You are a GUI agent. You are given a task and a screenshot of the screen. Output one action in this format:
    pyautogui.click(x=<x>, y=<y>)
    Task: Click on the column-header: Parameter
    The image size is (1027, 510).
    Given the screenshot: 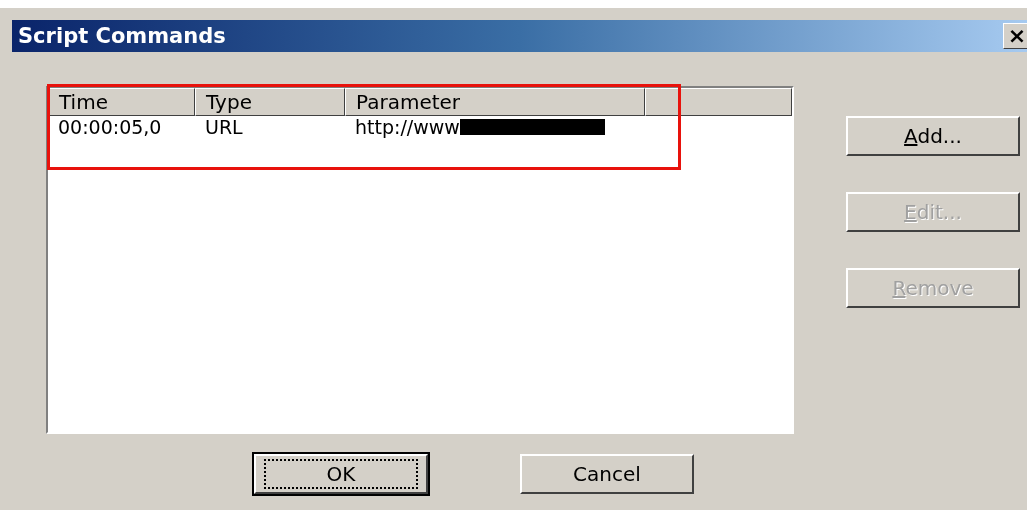 What is the action you would take?
    pyautogui.click(x=495, y=102)
    